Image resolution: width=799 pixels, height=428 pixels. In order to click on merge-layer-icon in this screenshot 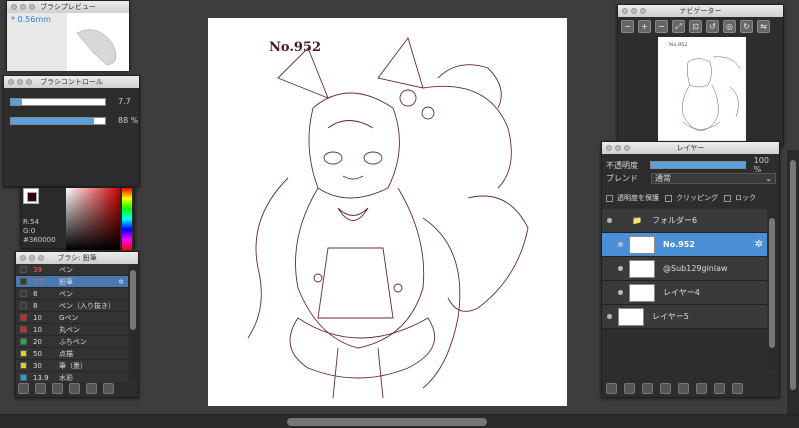, I will do `click(719, 388)`.